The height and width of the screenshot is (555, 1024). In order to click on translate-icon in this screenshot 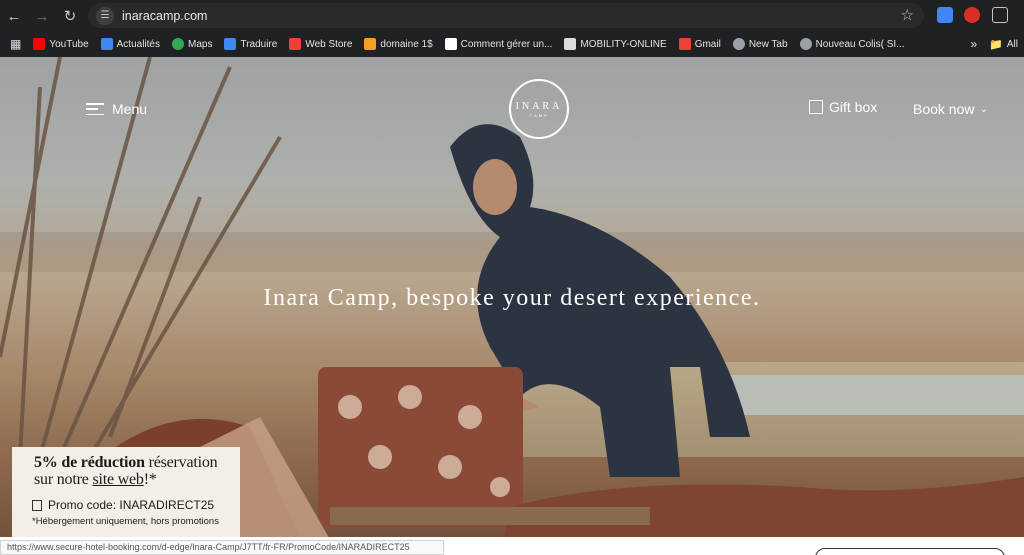, I will do `click(230, 44)`.